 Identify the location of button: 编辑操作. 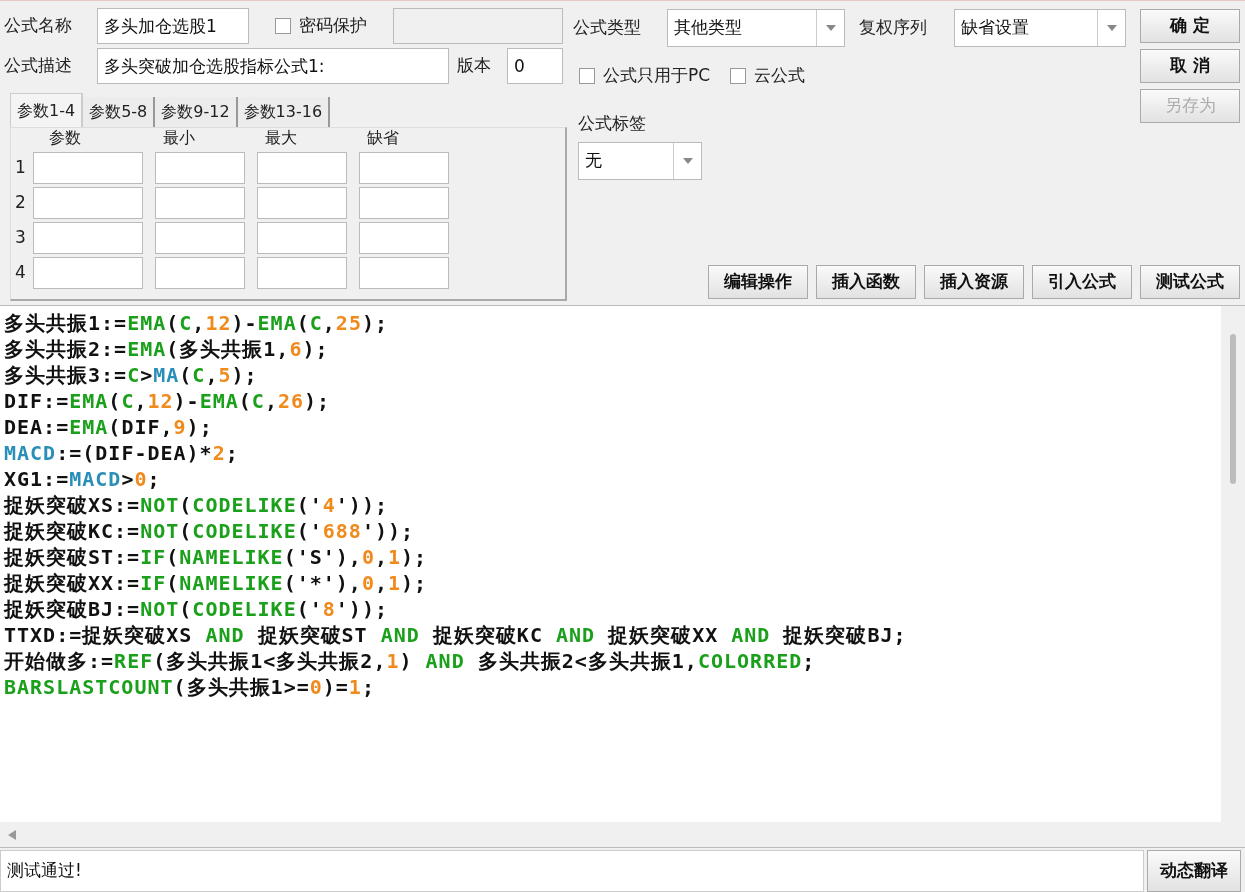
(758, 282).